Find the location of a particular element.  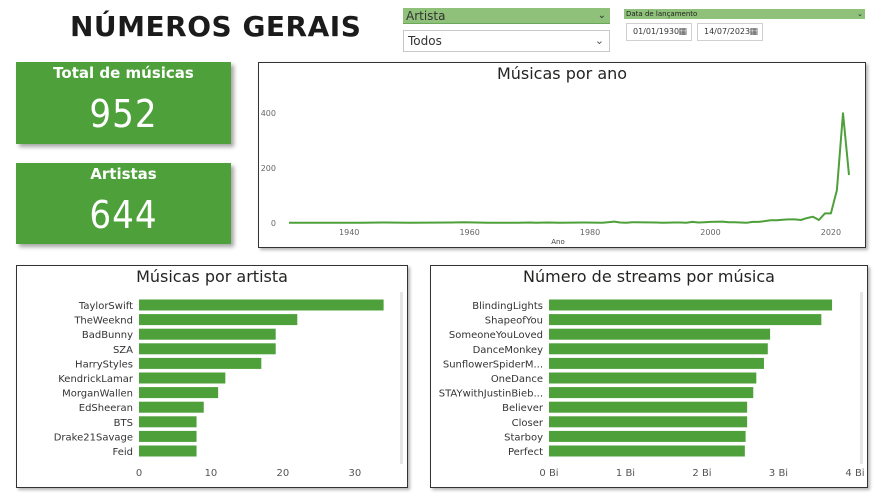

category-label: Feid is located at coordinates (123, 452).